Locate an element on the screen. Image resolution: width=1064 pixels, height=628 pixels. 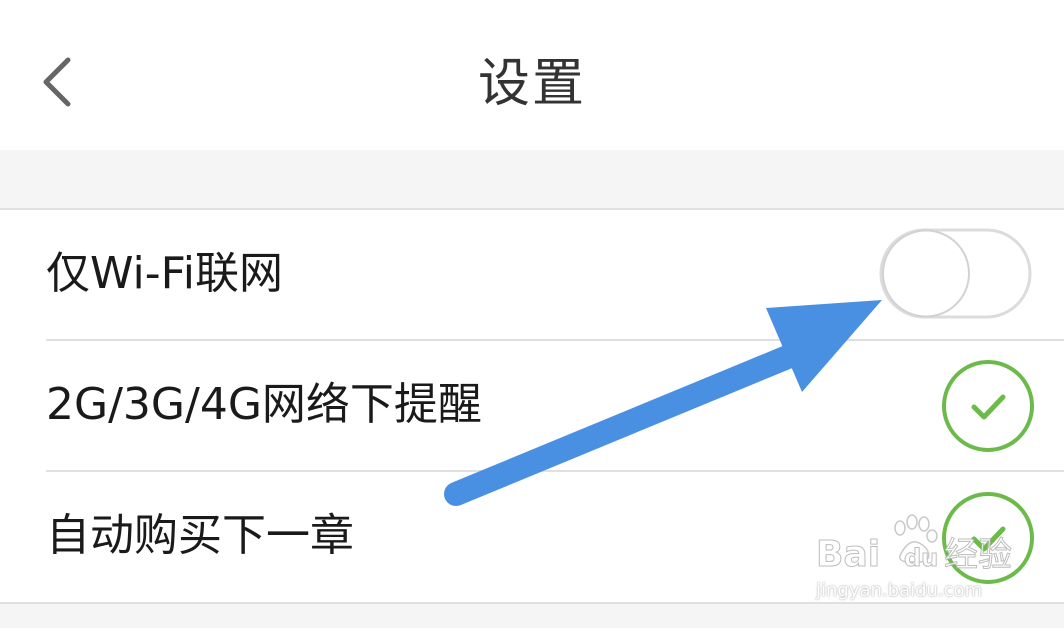
setting-label: 仅Wi-Fi联网 is located at coordinates (164, 273).